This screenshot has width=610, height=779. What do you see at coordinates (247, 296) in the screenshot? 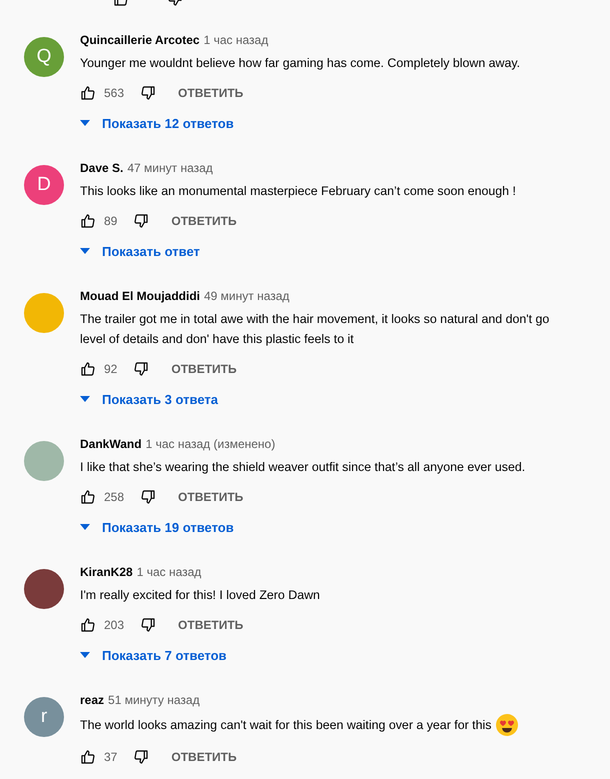
I see `comment-time: 49 минут назад` at bounding box center [247, 296].